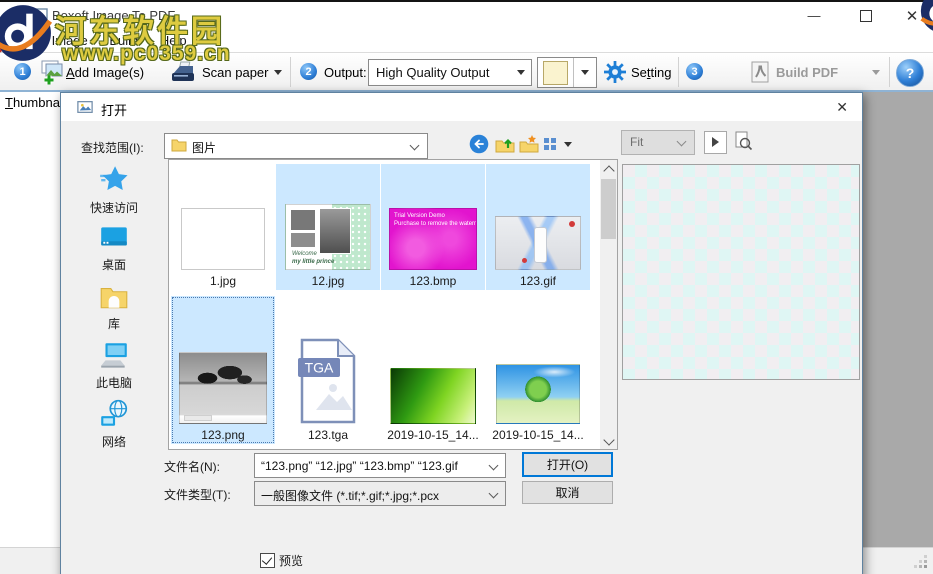 This screenshot has height=574, width=933. What do you see at coordinates (51, 73) in the screenshot?
I see `add-images-icon` at bounding box center [51, 73].